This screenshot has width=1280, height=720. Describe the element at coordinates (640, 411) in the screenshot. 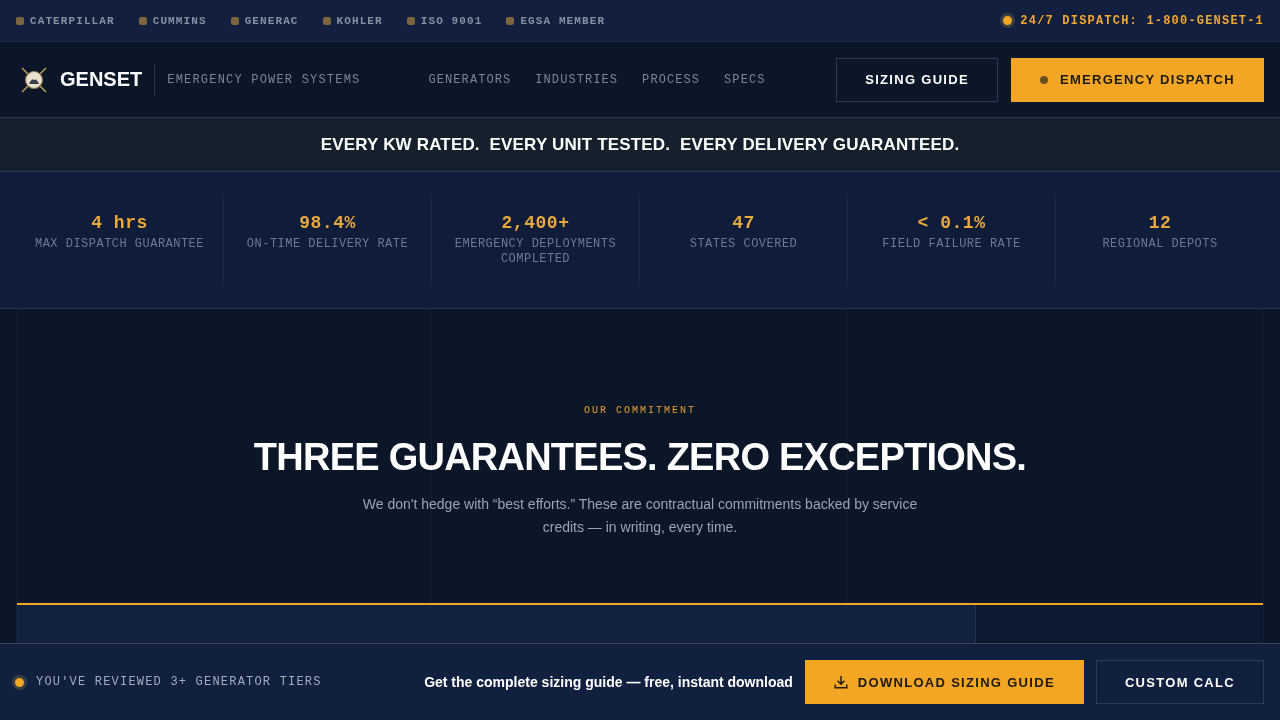

I see `section-eyebrow: OUR COMMITMENT` at that location.